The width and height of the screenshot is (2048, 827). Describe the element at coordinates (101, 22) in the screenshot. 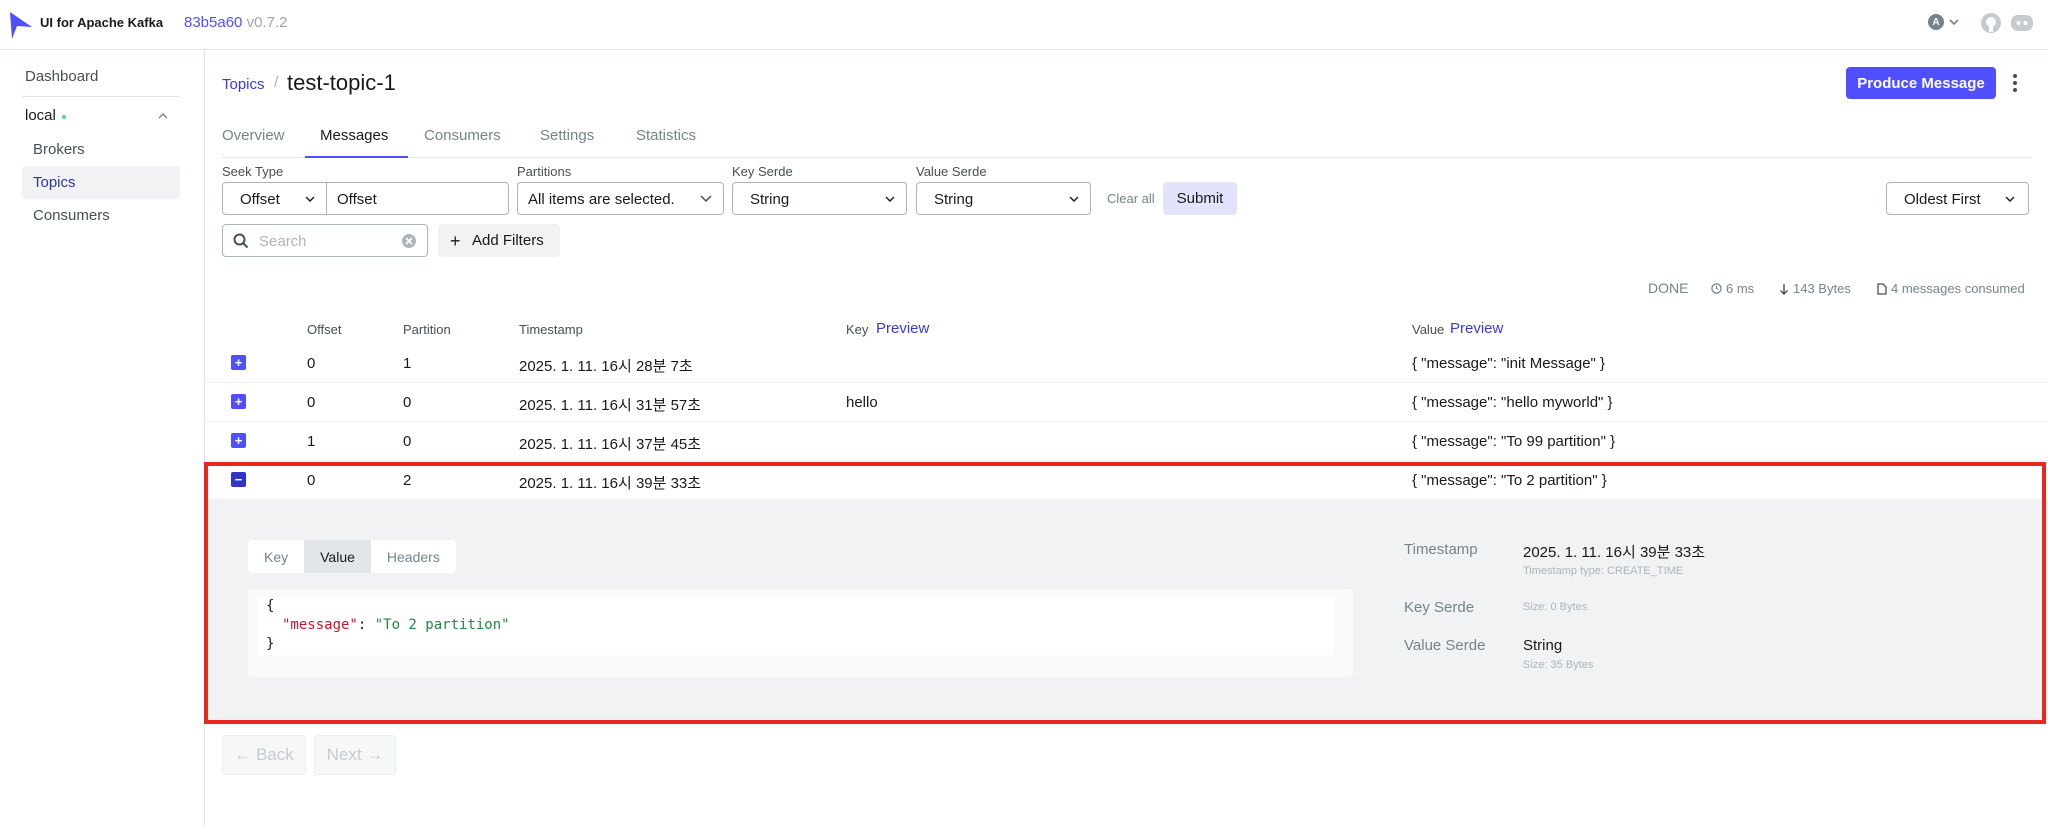

I see `app-title: UI for Apache Kafka` at that location.